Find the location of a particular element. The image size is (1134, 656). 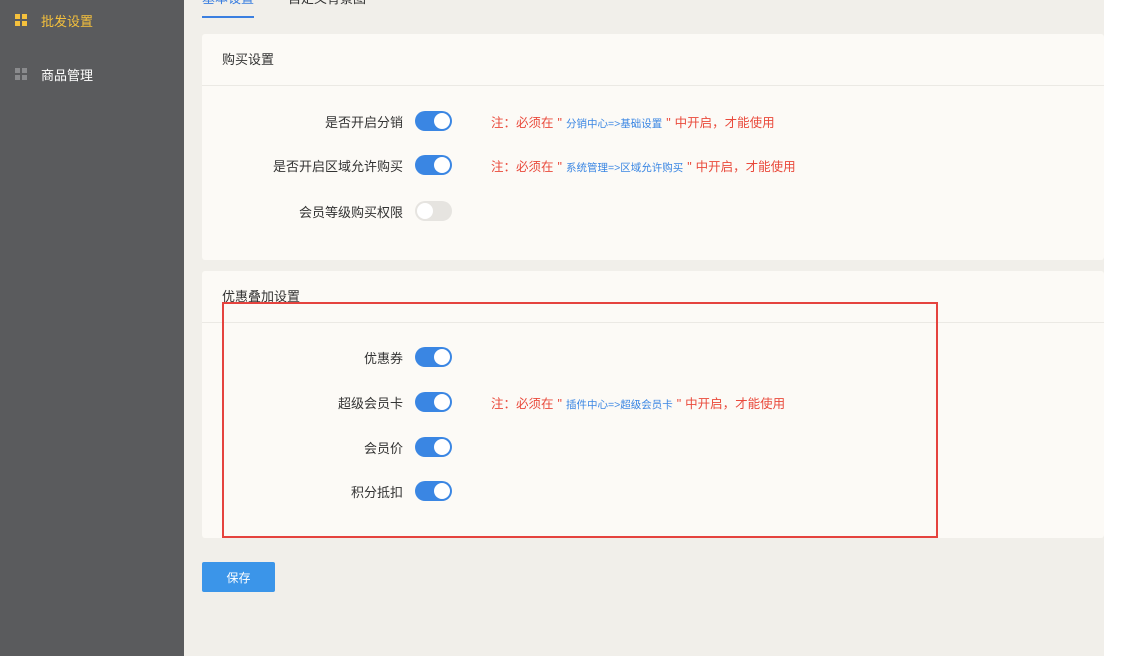

member-price-toggle is located at coordinates (433, 447).